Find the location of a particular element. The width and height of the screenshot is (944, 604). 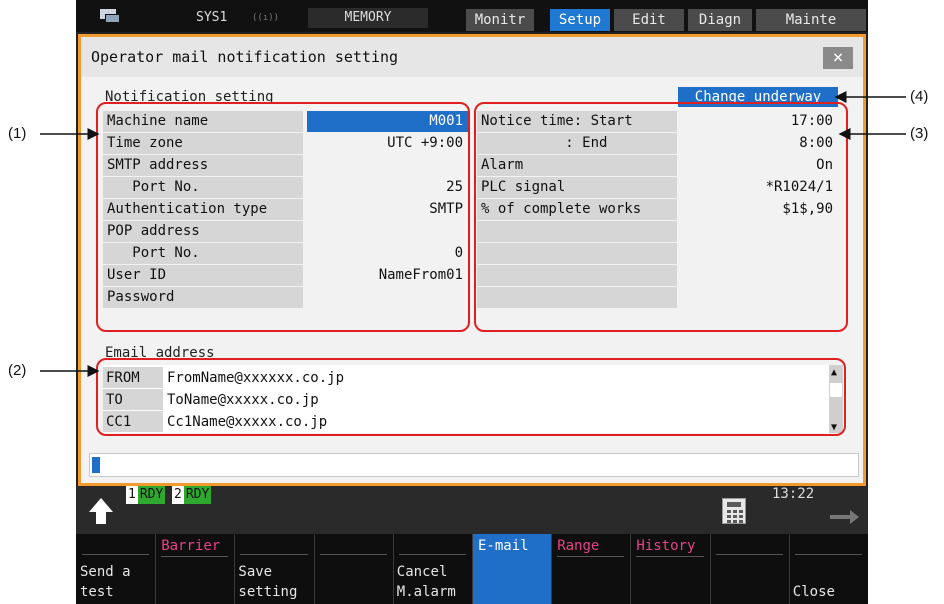

softkey-8: History is located at coordinates (669, 569).